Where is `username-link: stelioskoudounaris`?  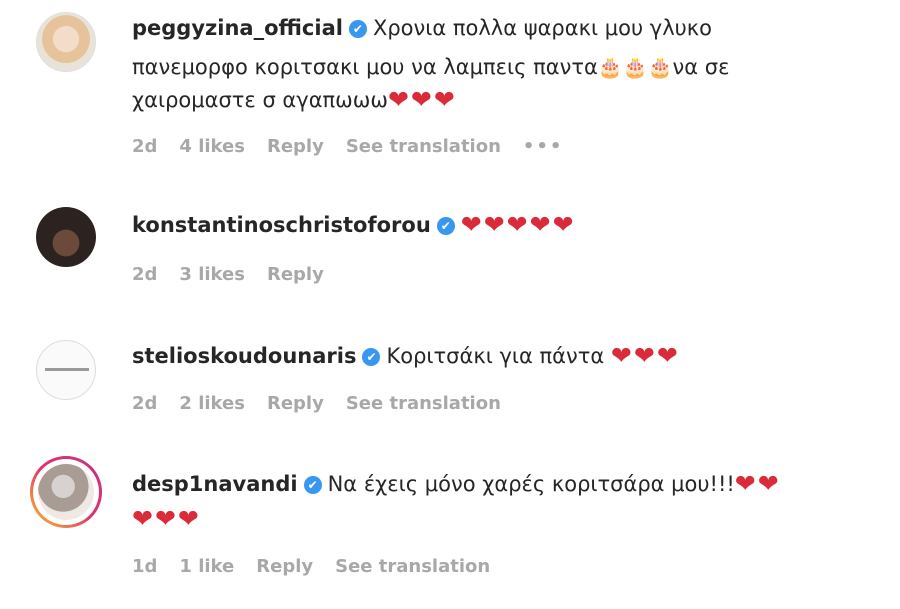
username-link: stelioskoudounaris is located at coordinates (244, 356).